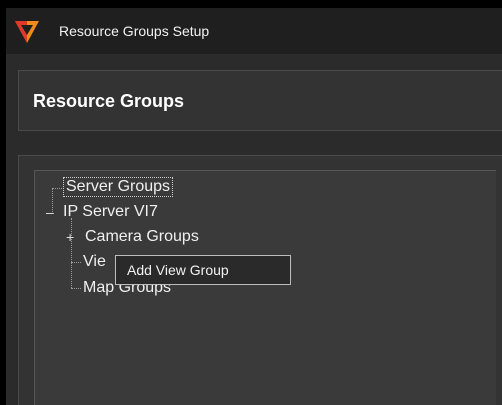 The image size is (502, 405). Describe the element at coordinates (70, 237) in the screenshot. I see `expand-toggle: +` at that location.